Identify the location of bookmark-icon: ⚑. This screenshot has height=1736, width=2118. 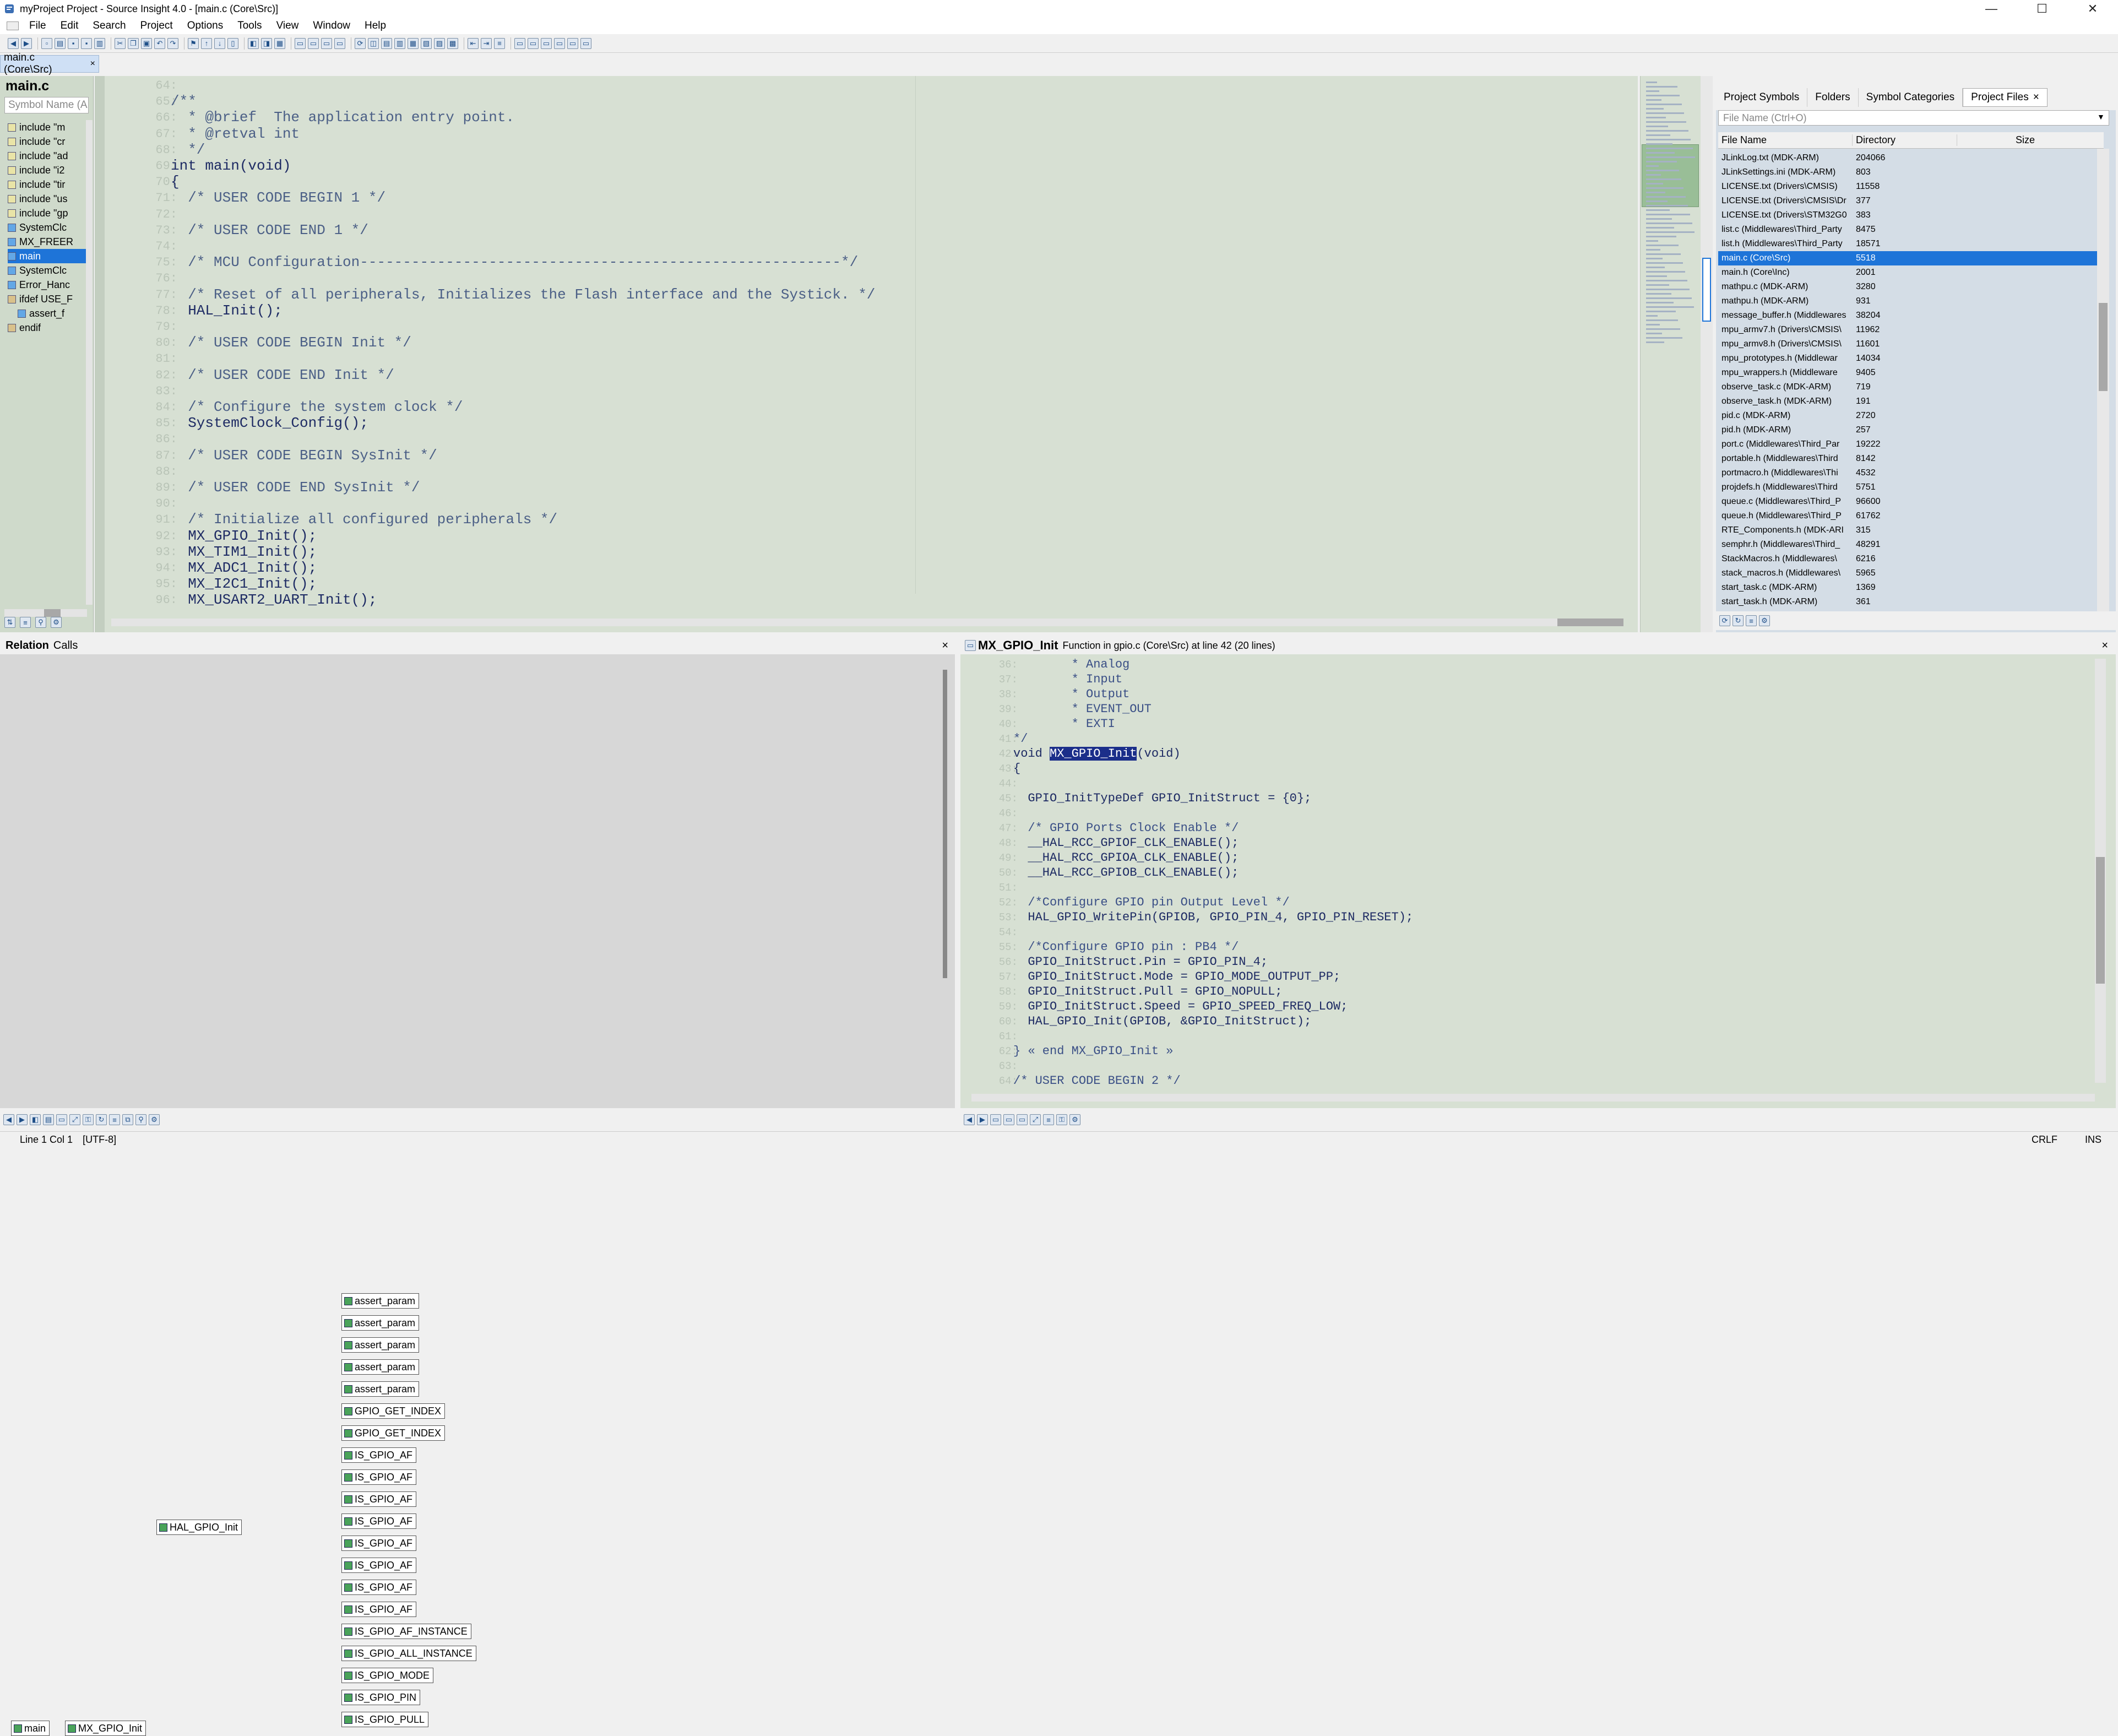
(193, 43).